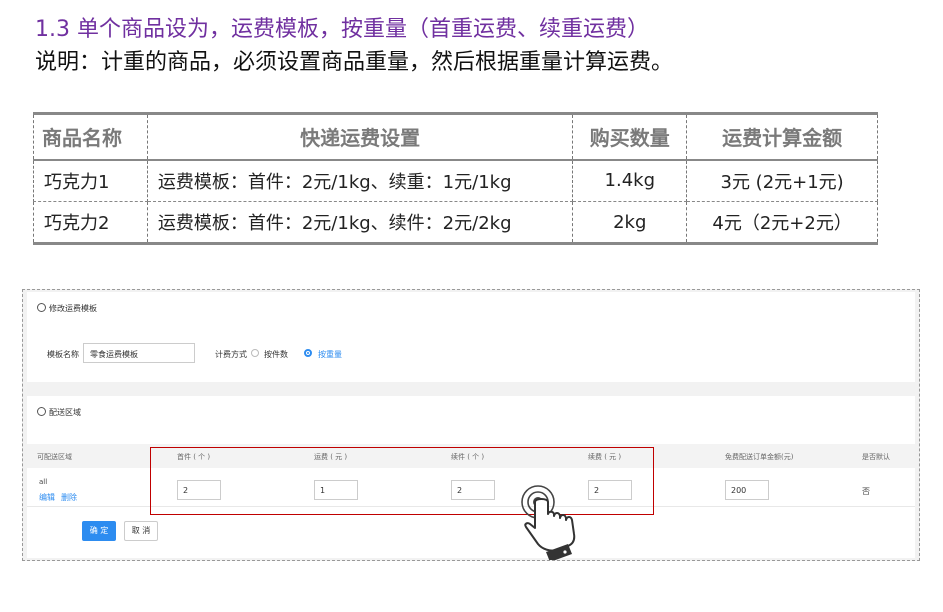  Describe the element at coordinates (759, 457) in the screenshot. I see `col-free-amount: 免费配送订单金额(元)` at that location.